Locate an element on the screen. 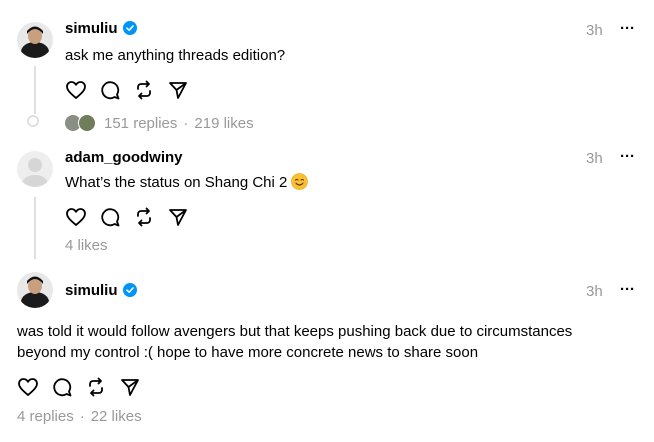 The image size is (654, 442). reply-avatars is located at coordinates (81, 123).